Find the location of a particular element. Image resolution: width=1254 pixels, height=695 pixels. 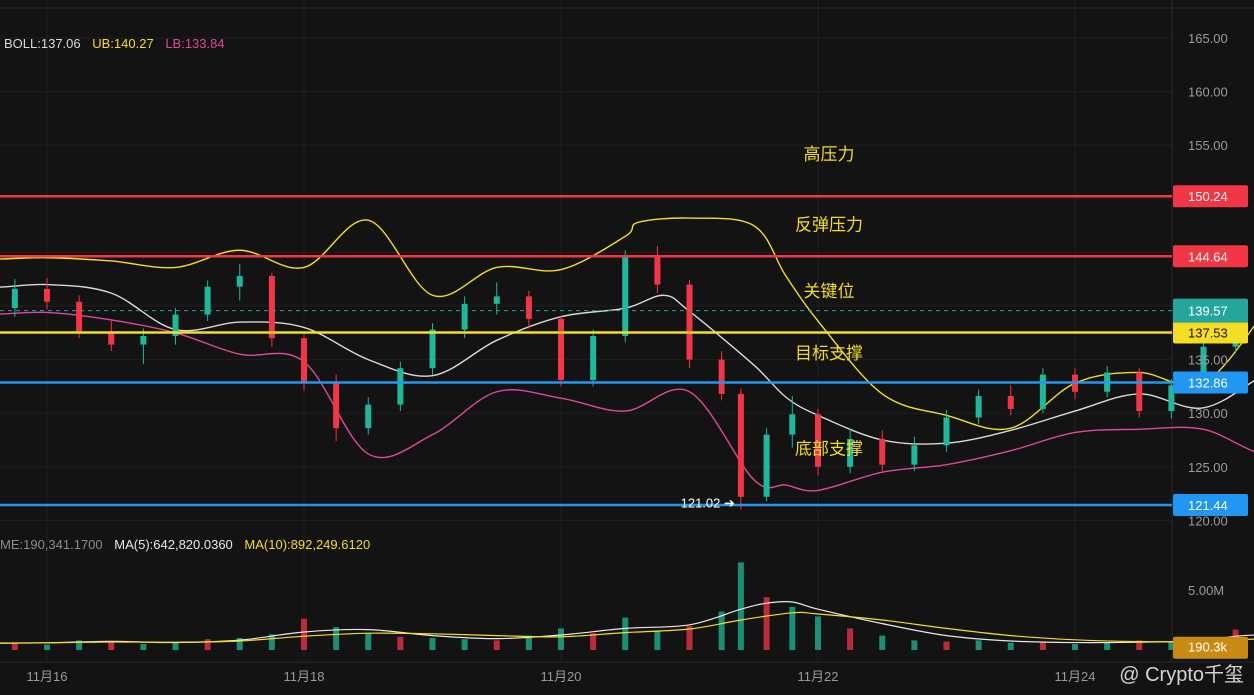

level-annotation: 反弹压力 is located at coordinates (829, 225).